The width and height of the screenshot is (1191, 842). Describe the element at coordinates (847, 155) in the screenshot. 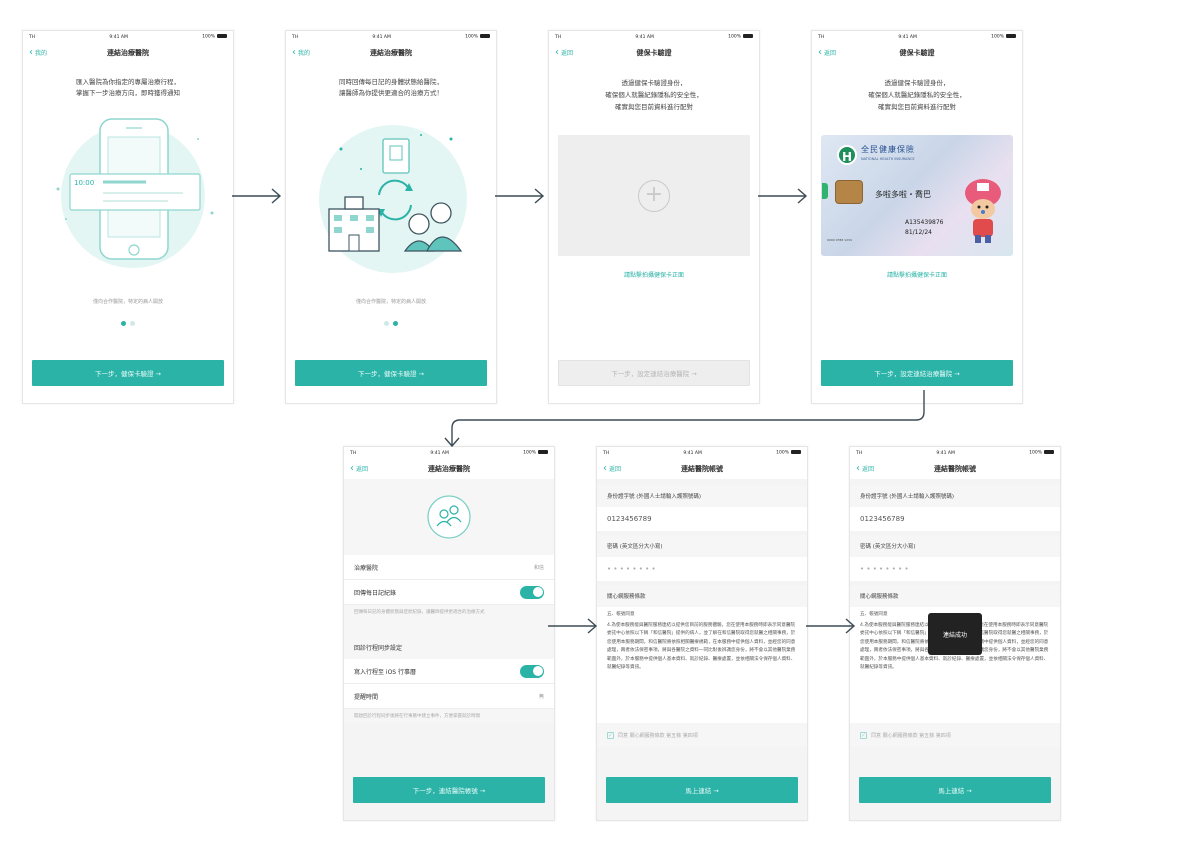

I see `nhi-logo-icon: H` at that location.